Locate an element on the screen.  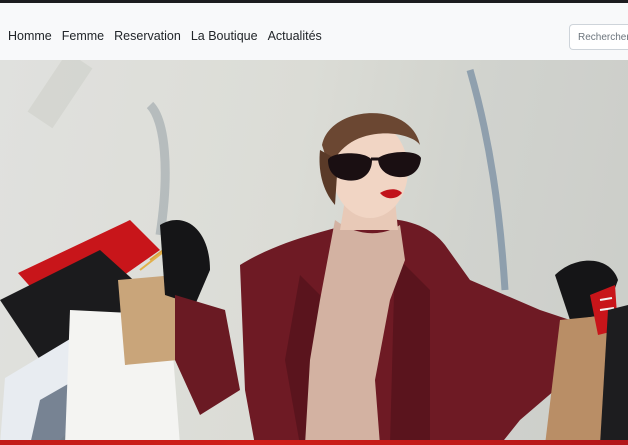
red-accent-strip is located at coordinates (314, 442).